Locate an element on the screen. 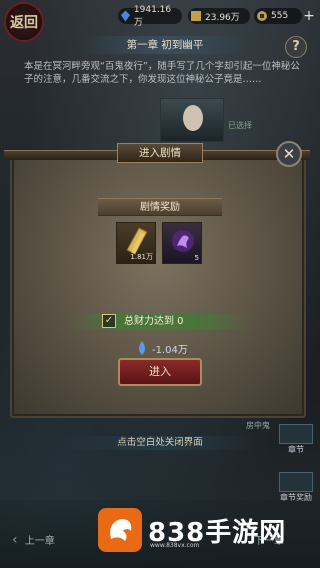  character-status-label: 已选择 is located at coordinates (240, 125).